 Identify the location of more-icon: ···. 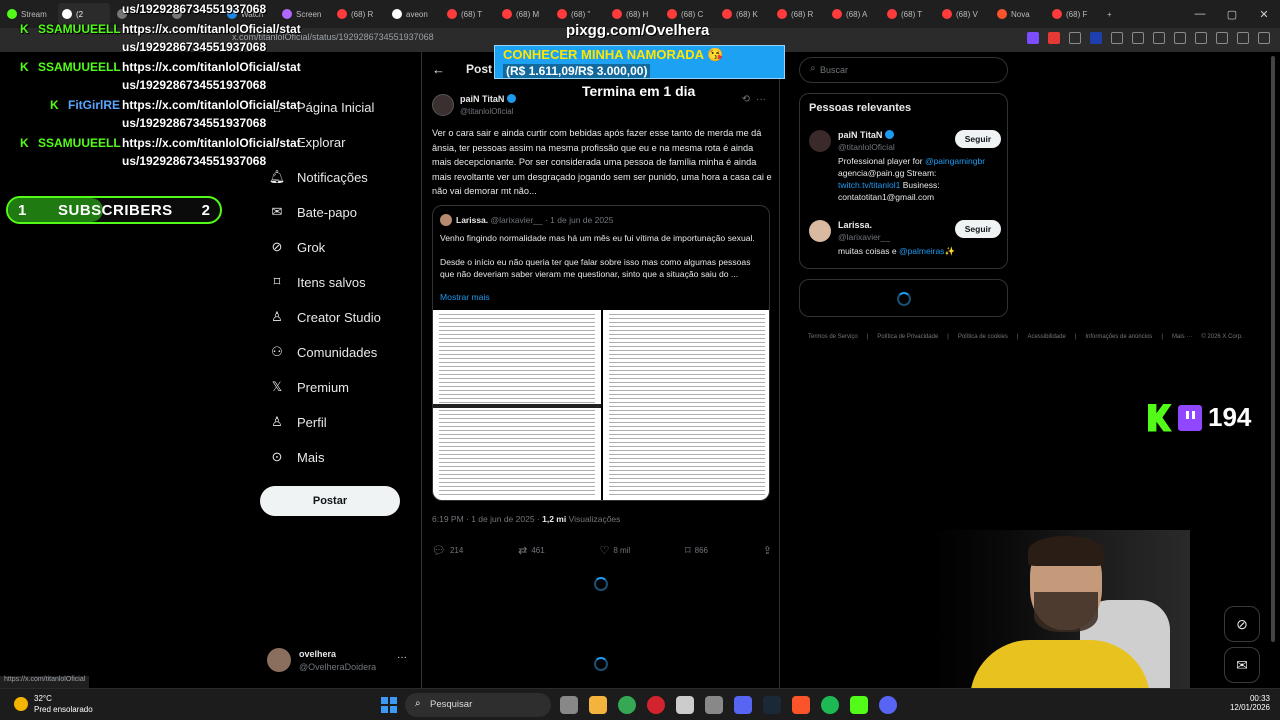
(761, 99).